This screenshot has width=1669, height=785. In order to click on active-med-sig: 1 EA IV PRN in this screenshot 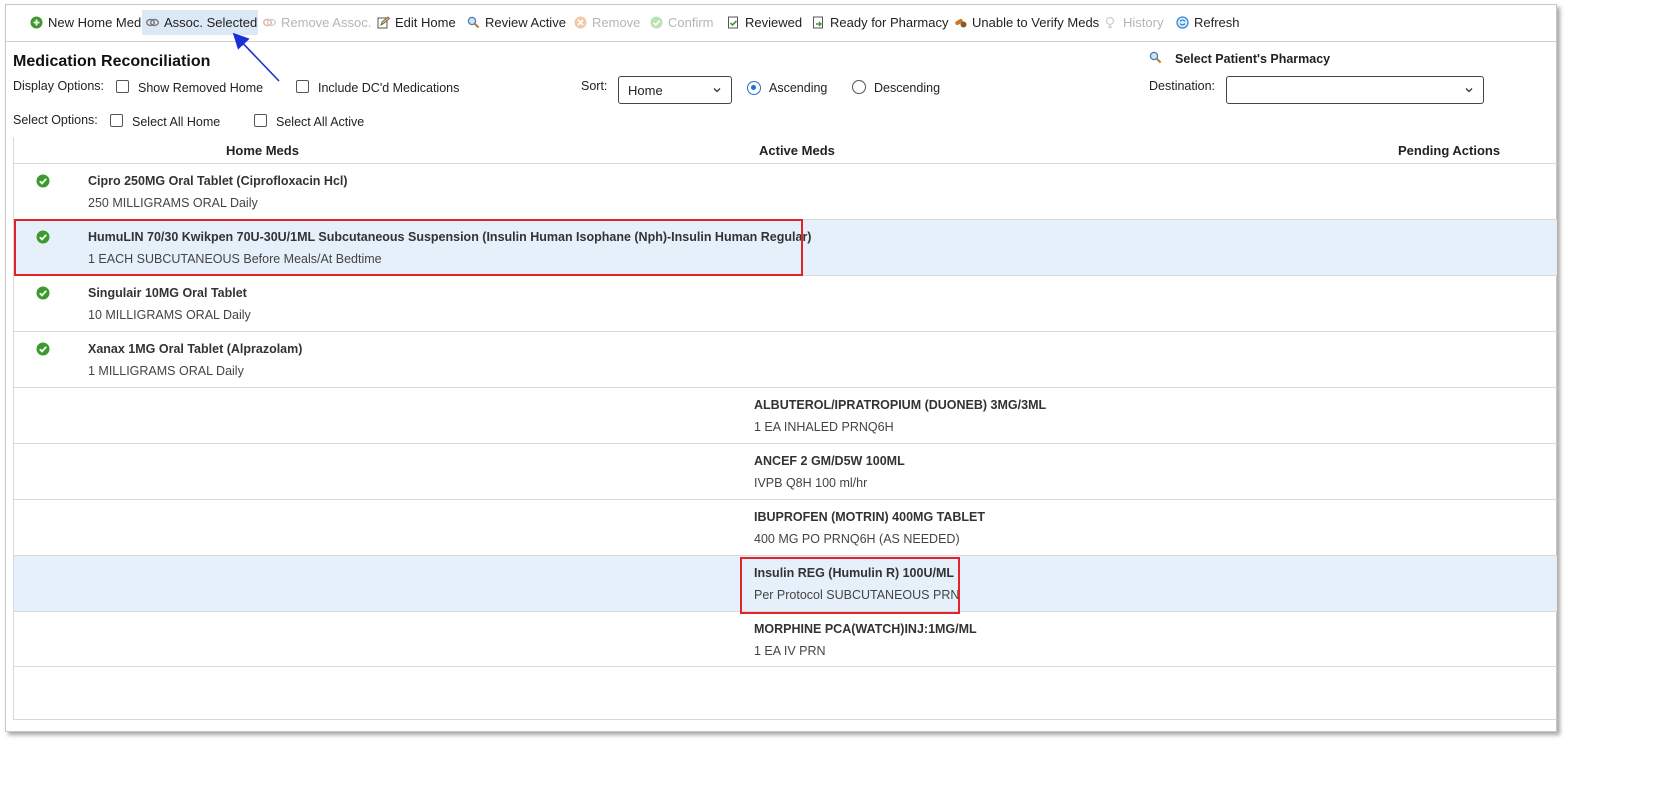, I will do `click(790, 651)`.